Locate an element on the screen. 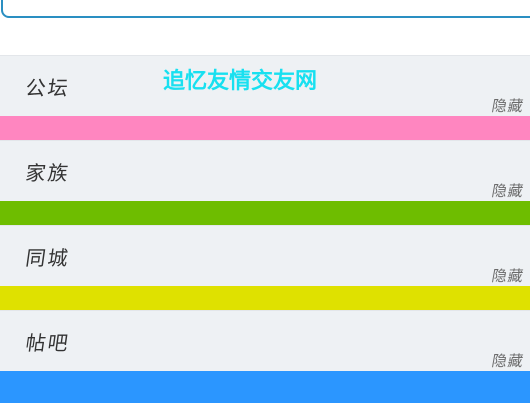 This screenshot has width=530, height=403. section-forum-hide-button: 隐藏 is located at coordinates (508, 105).